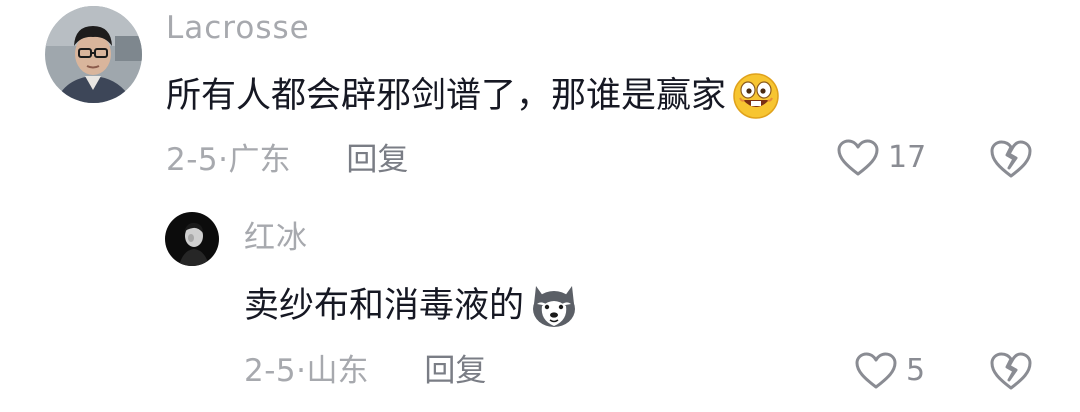  Describe the element at coordinates (554, 306) in the screenshot. I see `husky-dog-emoji-icon` at that location.